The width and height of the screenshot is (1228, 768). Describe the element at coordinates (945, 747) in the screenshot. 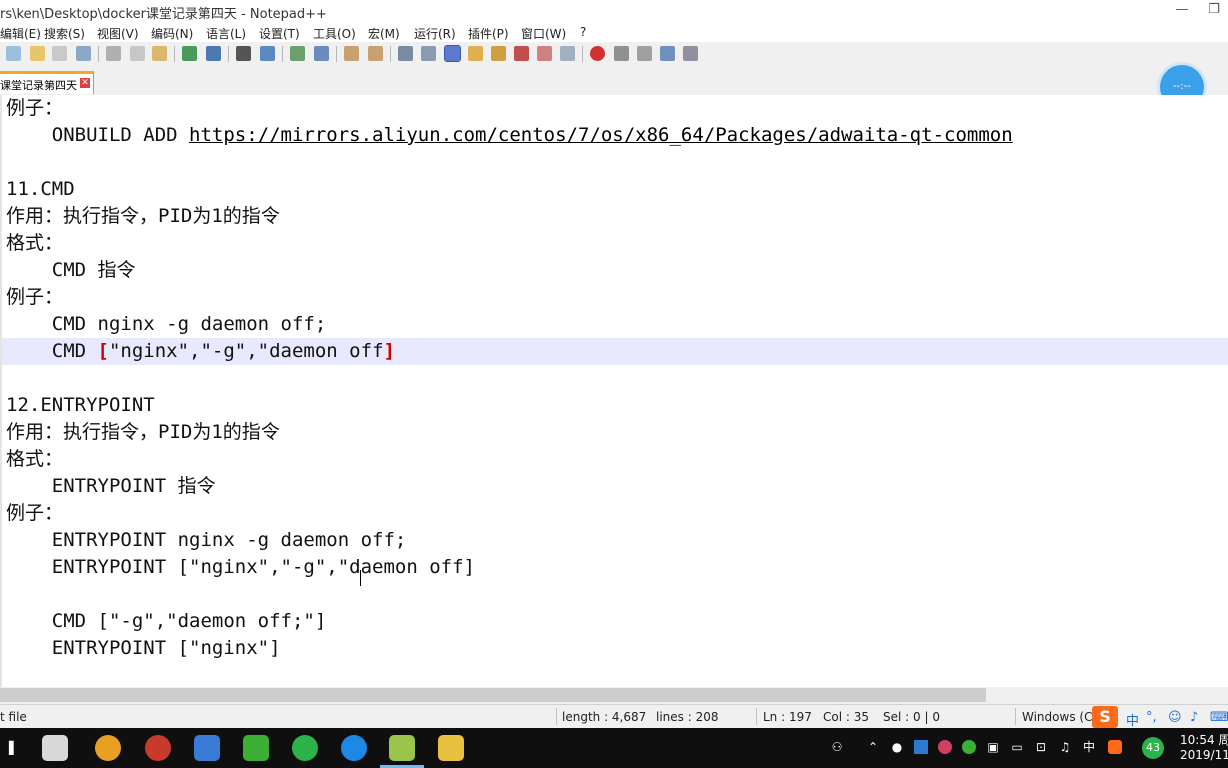

I see `app-tray-icon` at that location.